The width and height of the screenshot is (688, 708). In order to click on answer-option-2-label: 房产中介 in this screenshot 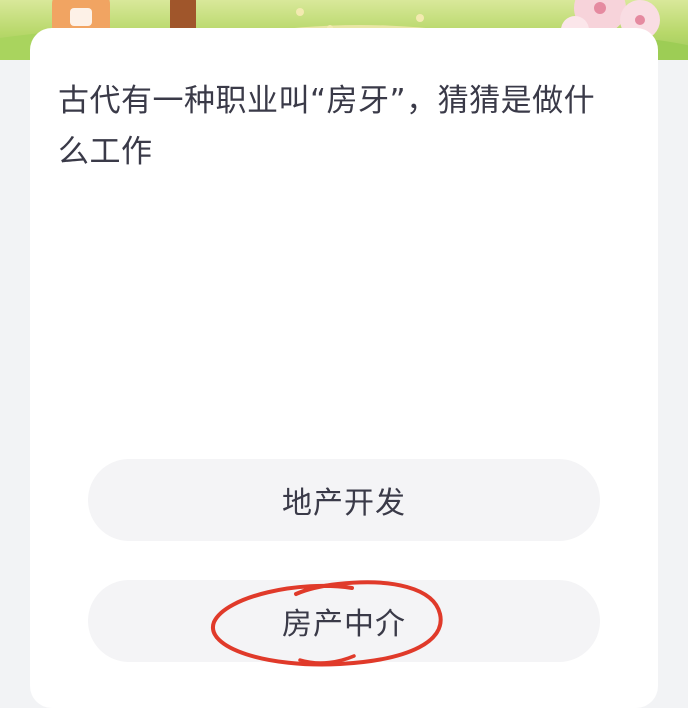, I will do `click(344, 624)`.